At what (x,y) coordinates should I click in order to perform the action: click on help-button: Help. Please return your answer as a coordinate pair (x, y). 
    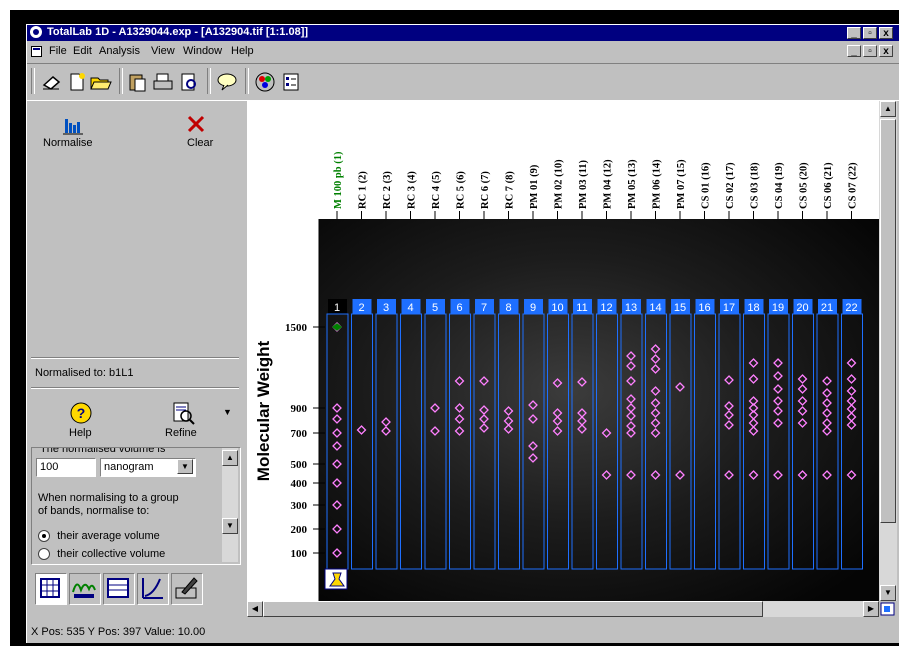
    Looking at the image, I should click on (80, 433).